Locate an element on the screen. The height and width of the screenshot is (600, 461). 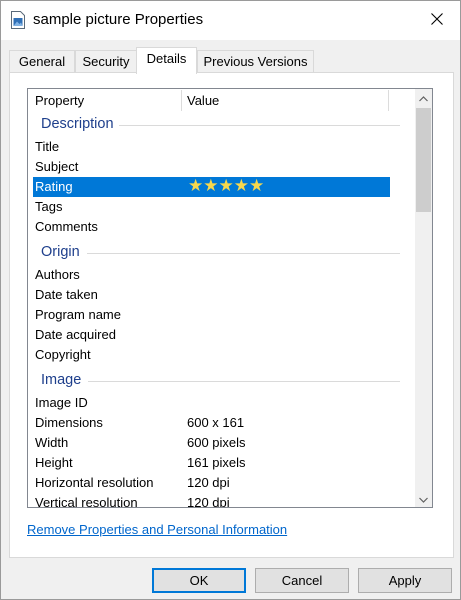
group-label: Description is located at coordinates (77, 124).